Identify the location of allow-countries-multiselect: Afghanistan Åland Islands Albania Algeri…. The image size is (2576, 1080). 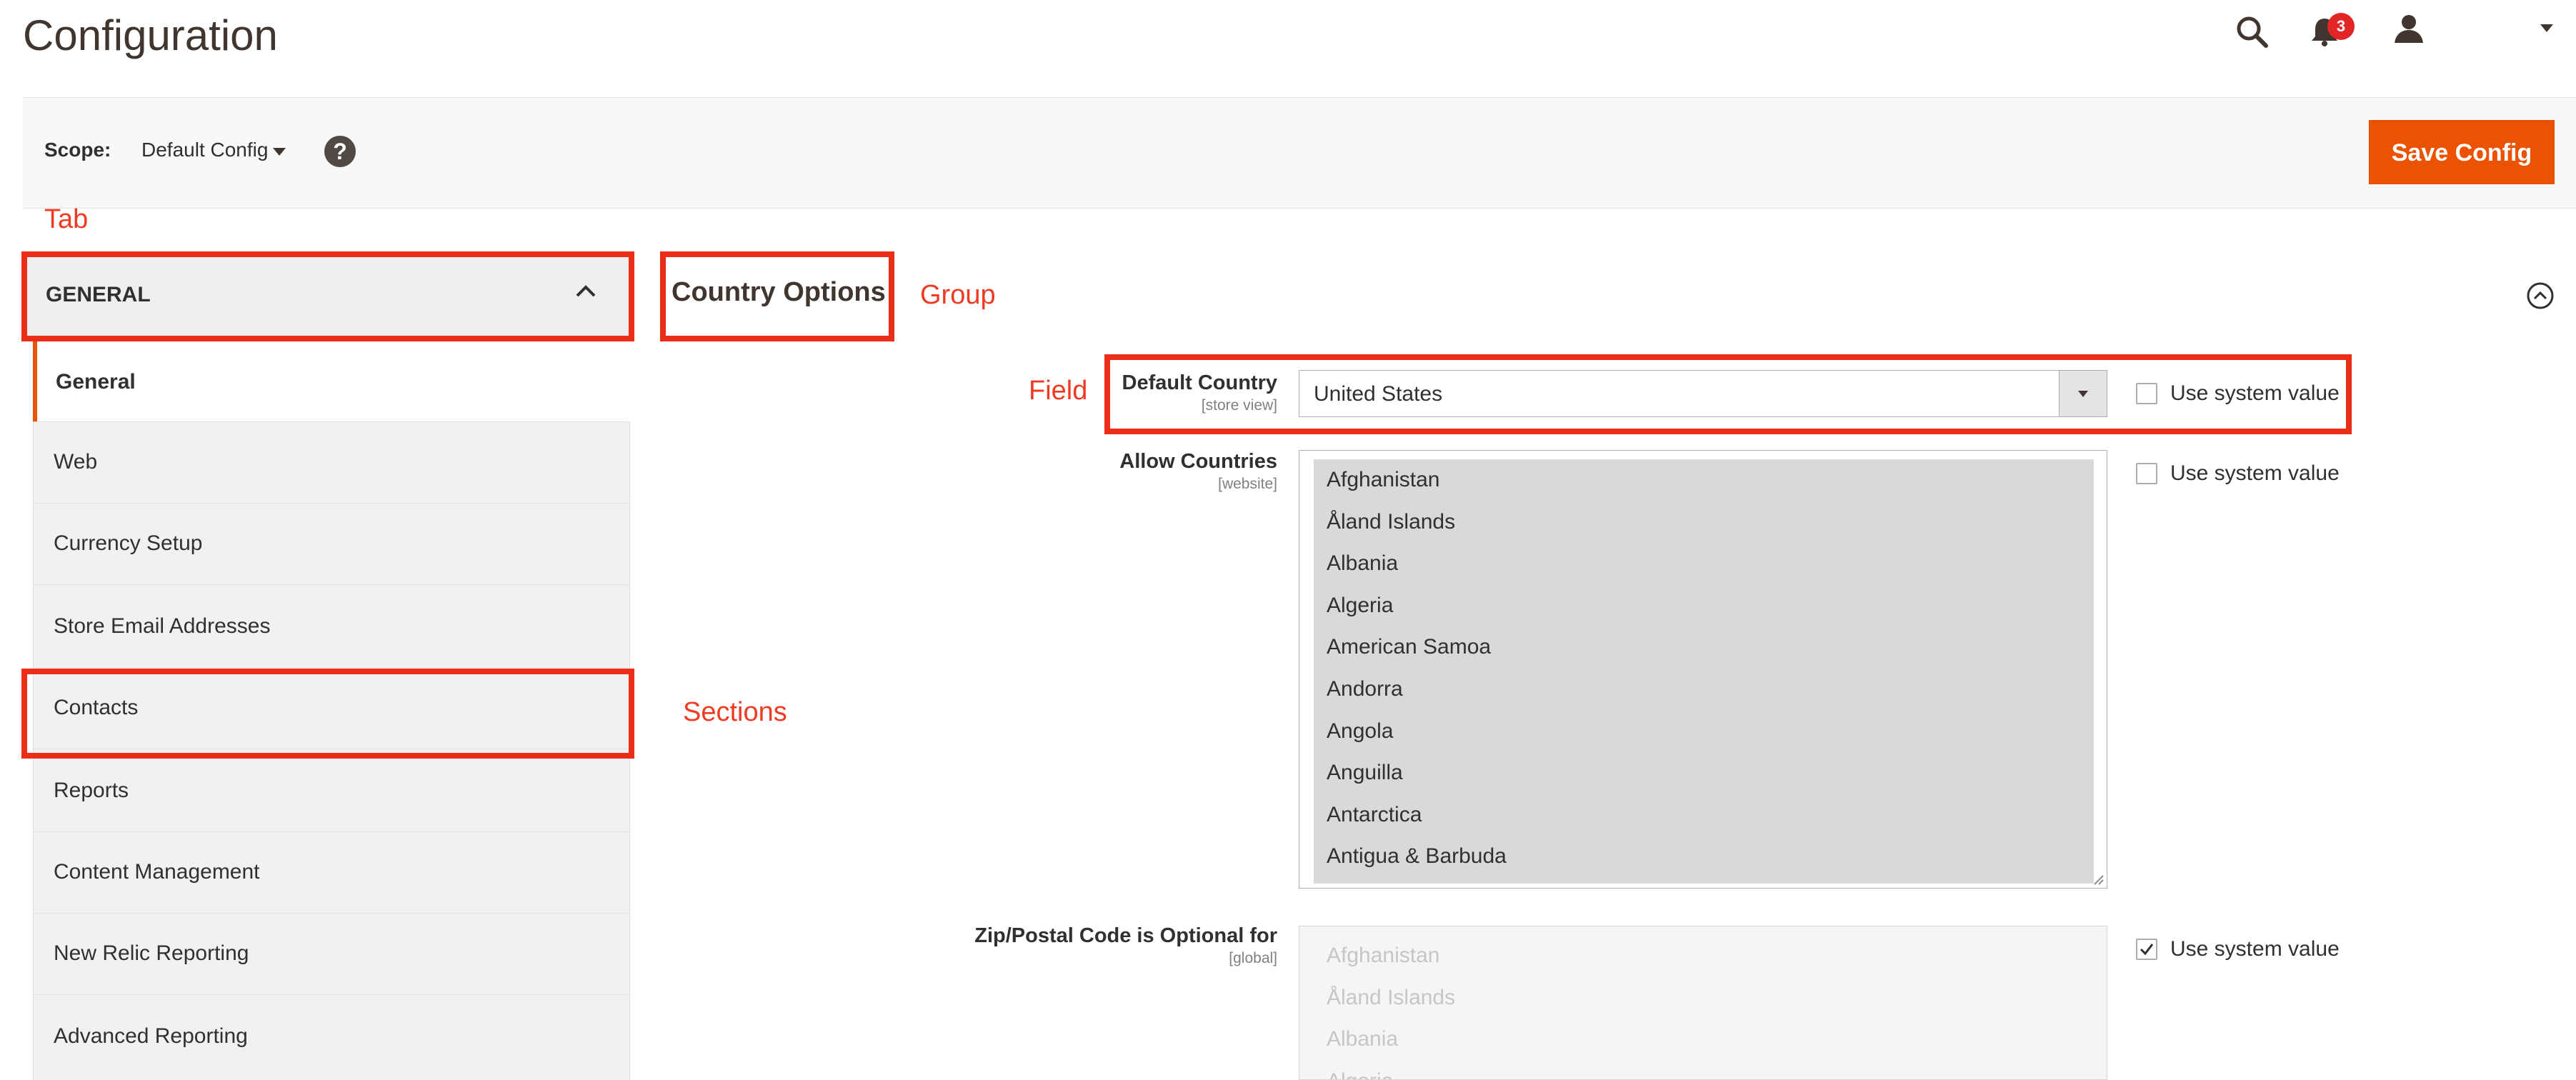
(1703, 669).